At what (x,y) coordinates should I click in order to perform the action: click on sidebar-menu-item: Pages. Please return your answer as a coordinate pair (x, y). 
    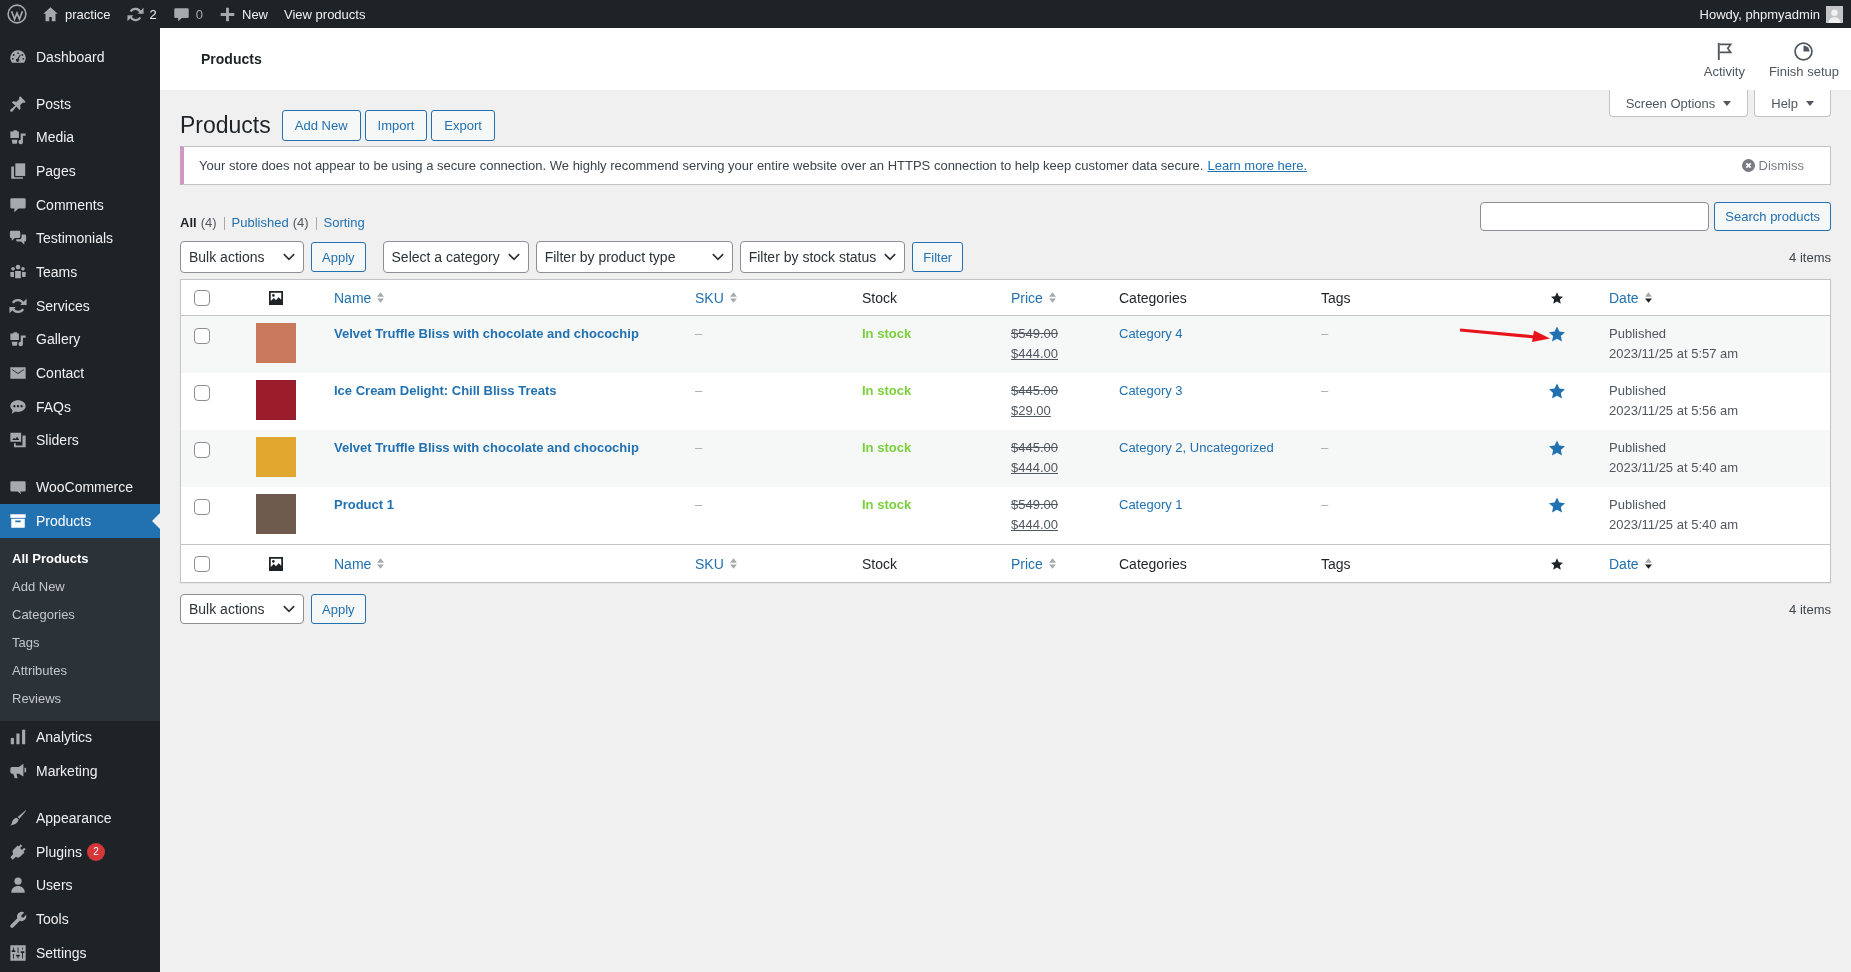
    Looking at the image, I should click on (80, 171).